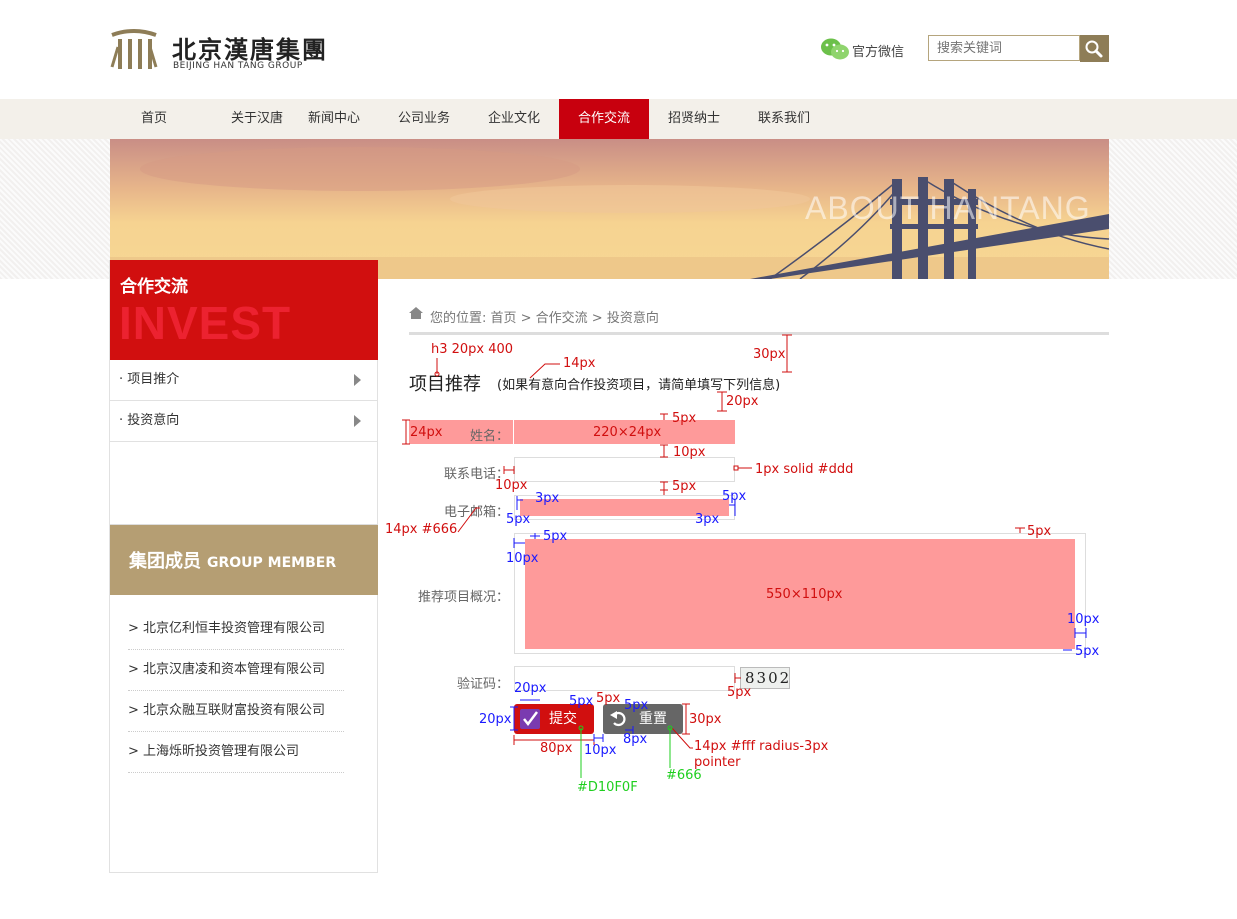 This screenshot has height=919, width=1237. What do you see at coordinates (627, 432) in the screenshot?
I see `annotation-label: 220×24px` at bounding box center [627, 432].